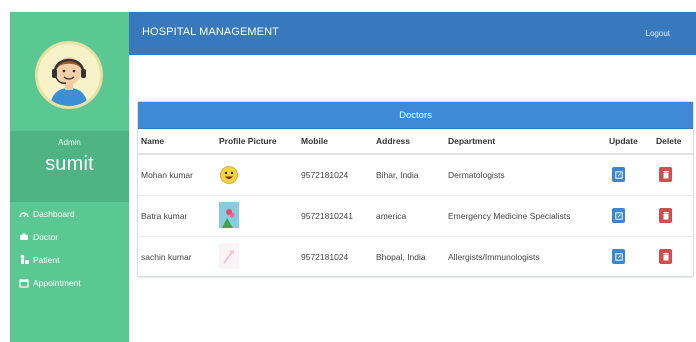 The height and width of the screenshot is (342, 696). I want to click on sidebar-item-patient: Patient, so click(69, 259).